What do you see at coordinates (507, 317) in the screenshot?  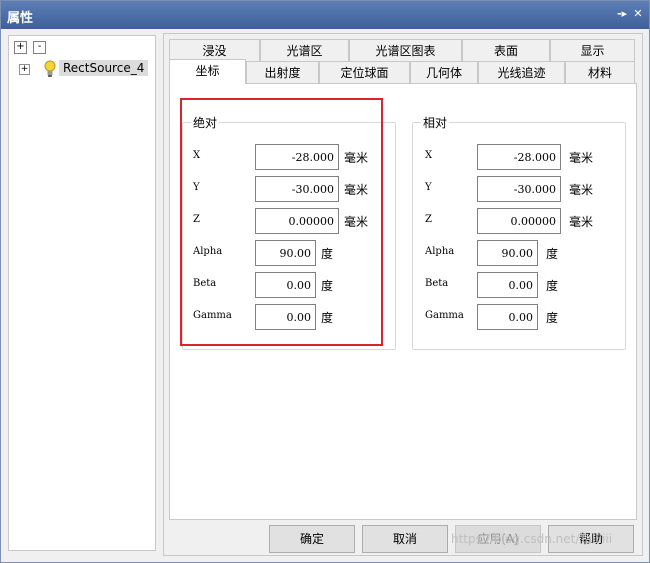 I see `relative-gamma-input` at bounding box center [507, 317].